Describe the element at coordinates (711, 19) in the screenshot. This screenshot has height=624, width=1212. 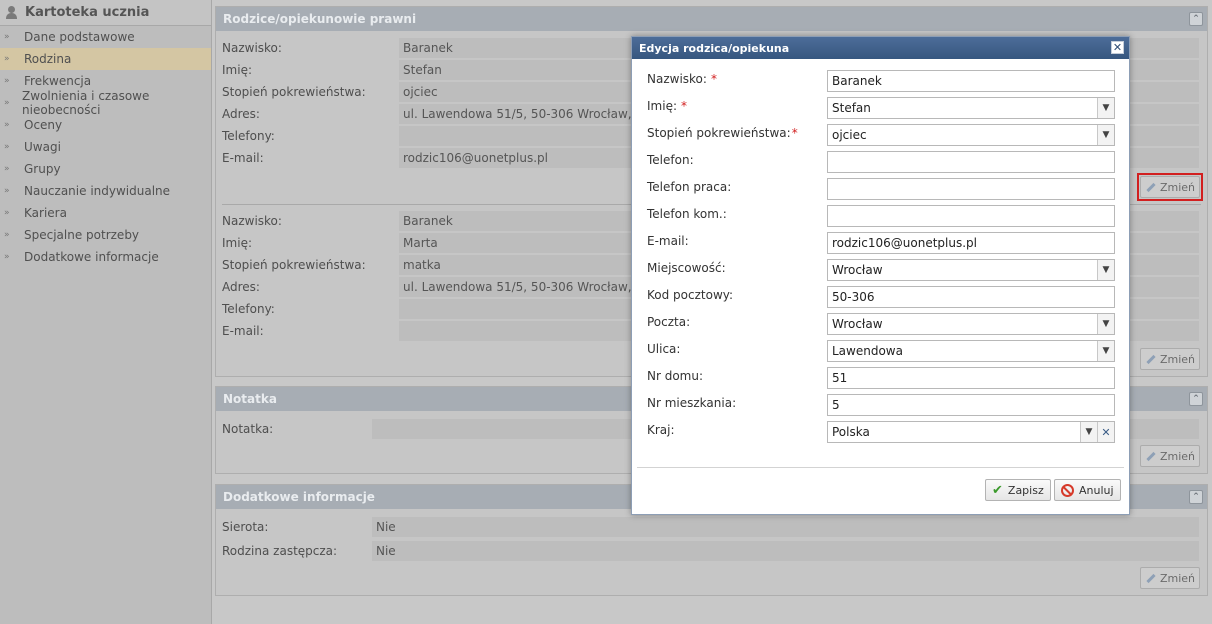
I see `parents-panel-header: Rodzice/opiekunowie prawni ⌃` at that location.